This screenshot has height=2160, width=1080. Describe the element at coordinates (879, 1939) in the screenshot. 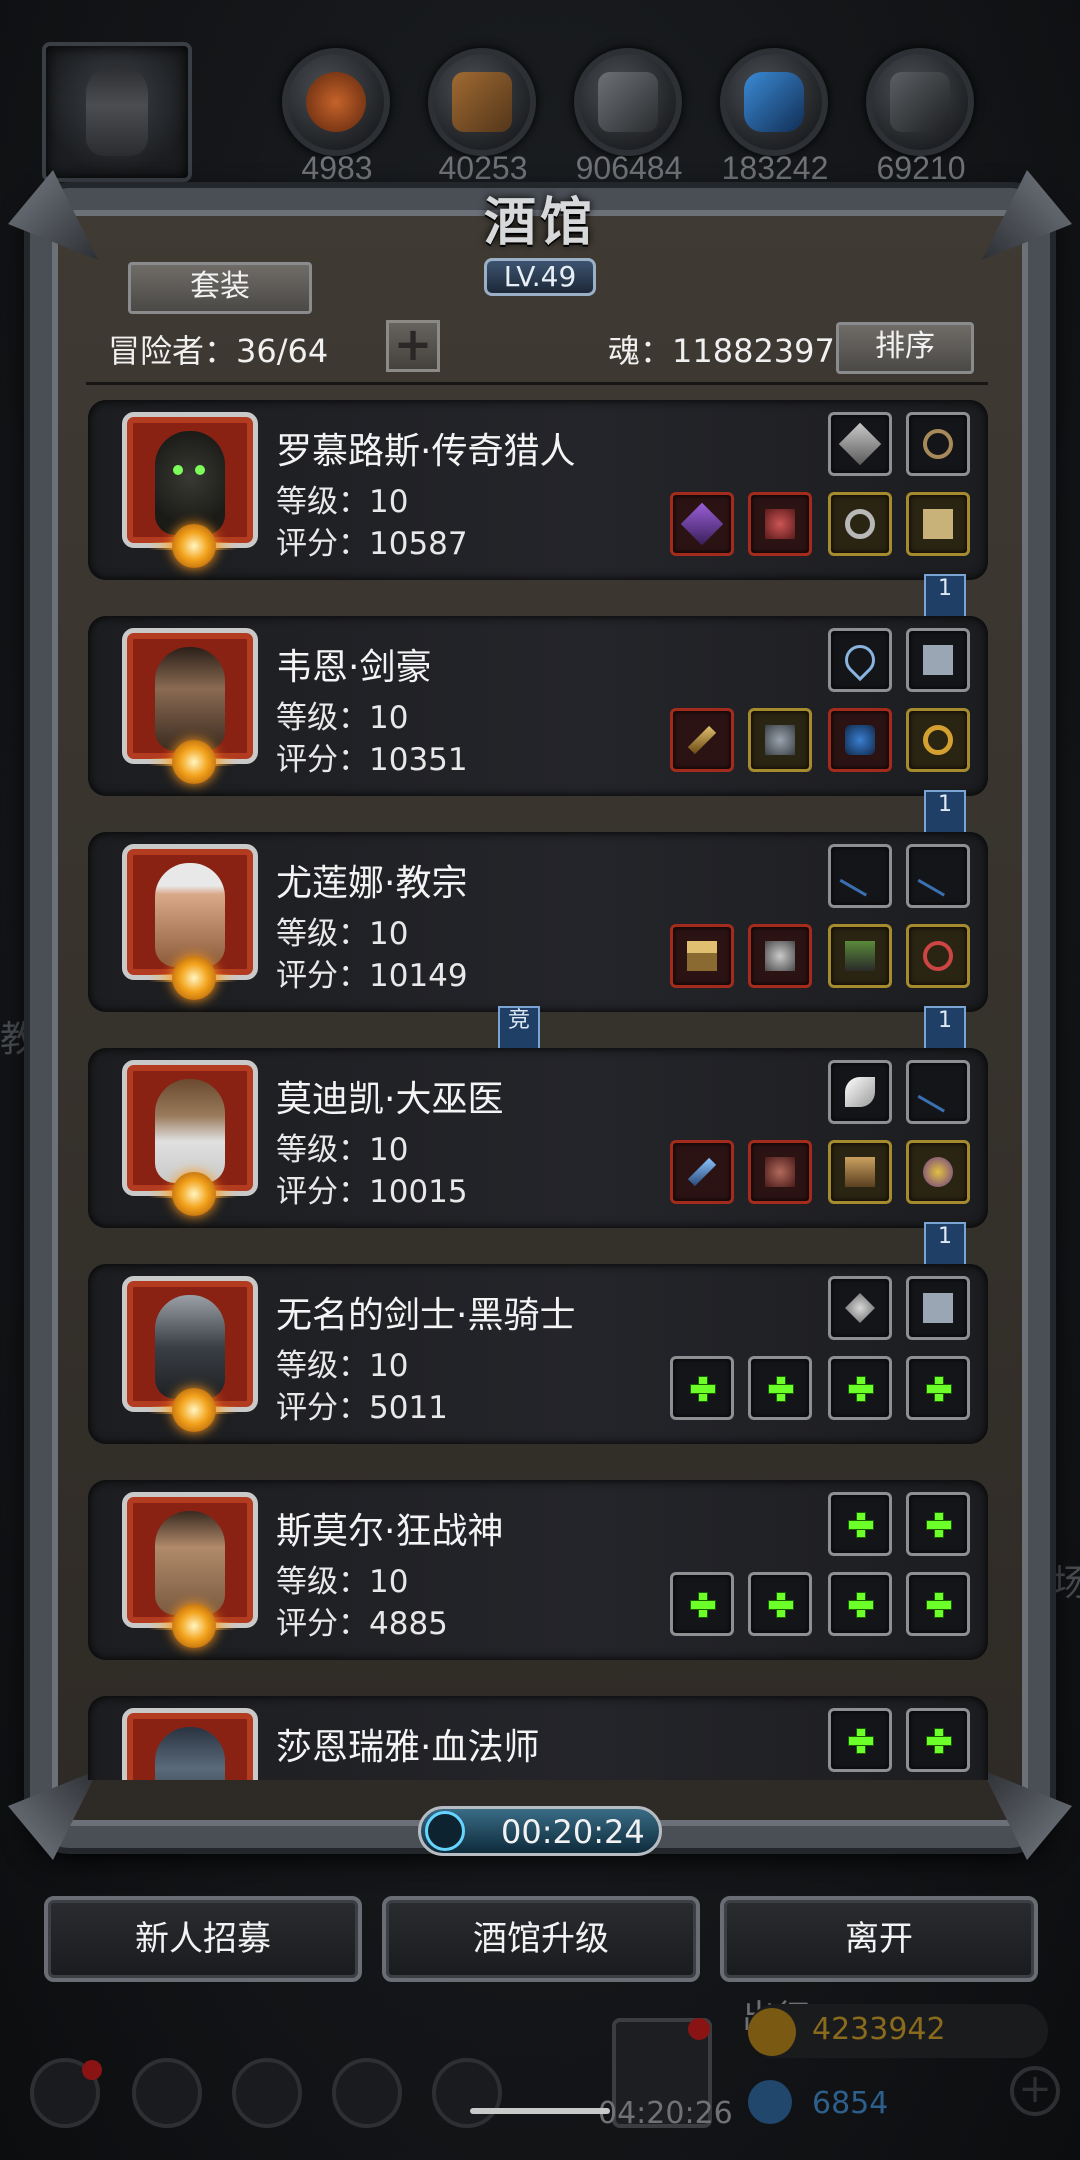

I see `leave-button: 离开` at that location.